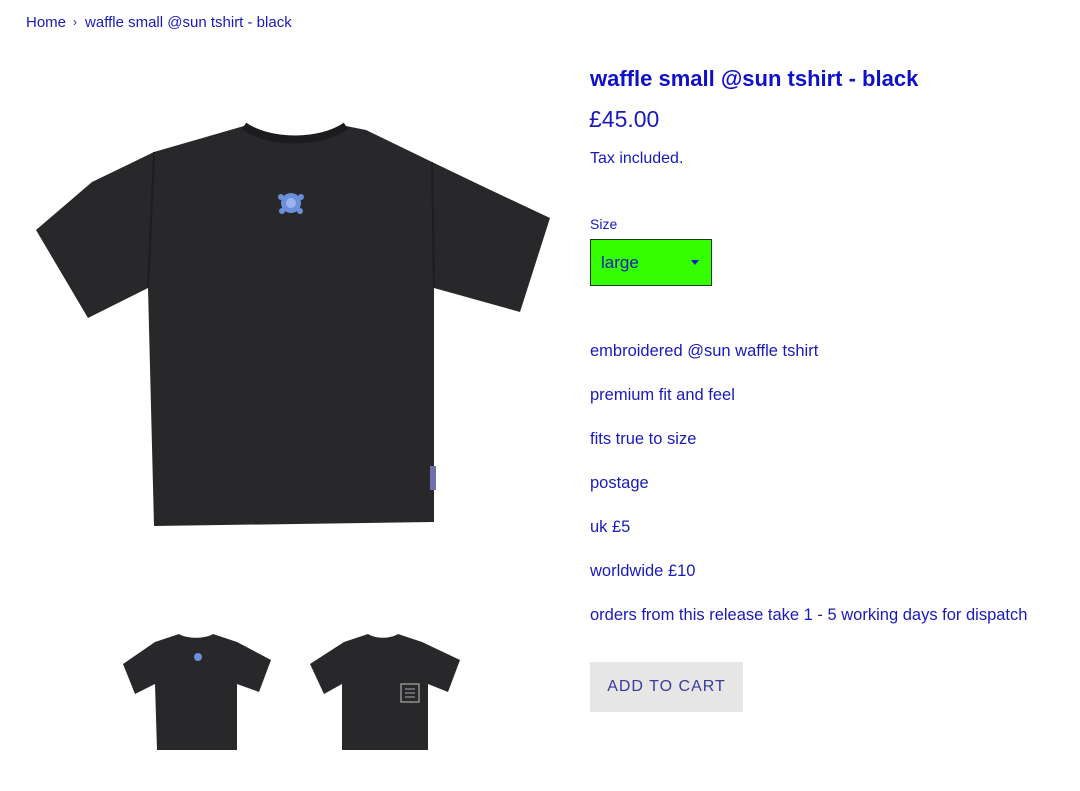 The width and height of the screenshot is (1080, 791). I want to click on description-line: fits true to size, so click(643, 439).